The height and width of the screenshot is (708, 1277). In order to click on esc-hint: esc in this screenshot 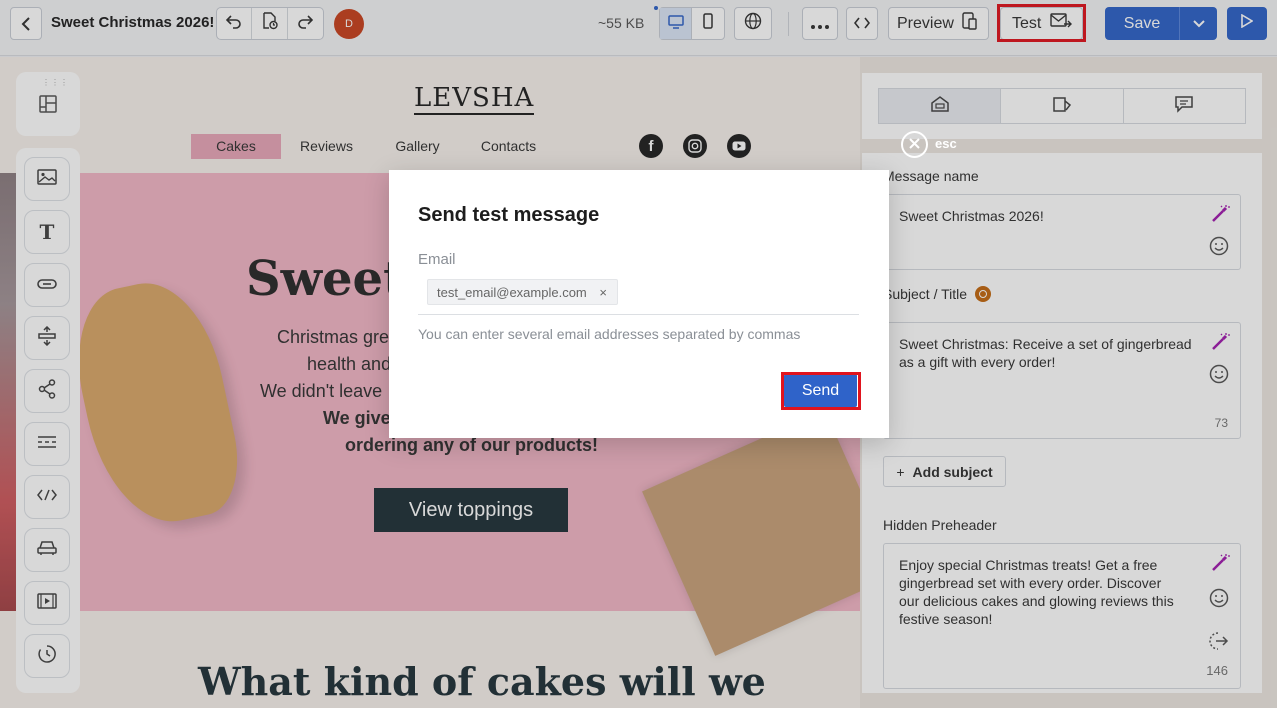, I will do `click(946, 143)`.